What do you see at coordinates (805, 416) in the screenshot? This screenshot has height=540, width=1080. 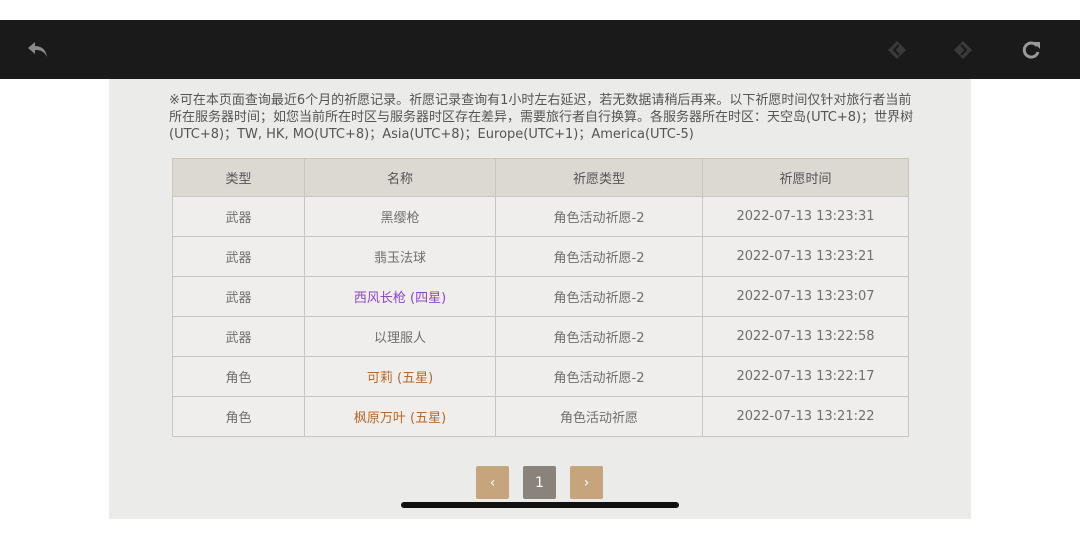 I see `cell-time: 2022-07-13 13:21:22` at bounding box center [805, 416].